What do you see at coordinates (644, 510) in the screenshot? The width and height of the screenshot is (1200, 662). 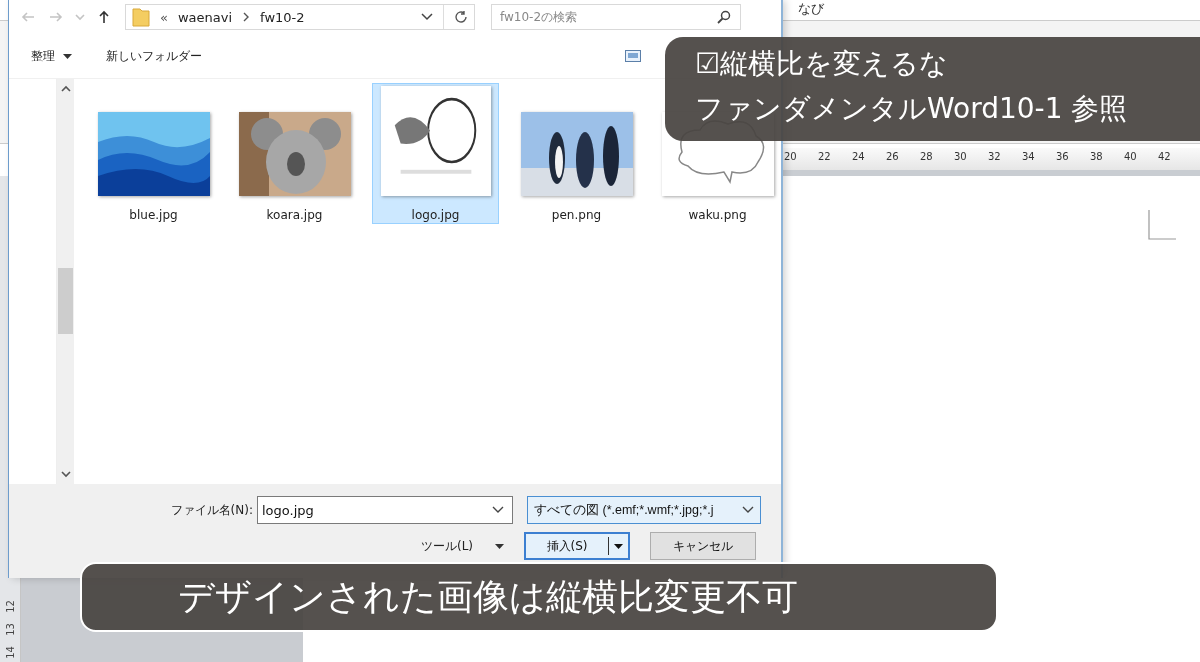 I see `file-type-dropdown: すべての図 (*.emf;*.wmf;*.jpg;*.j` at bounding box center [644, 510].